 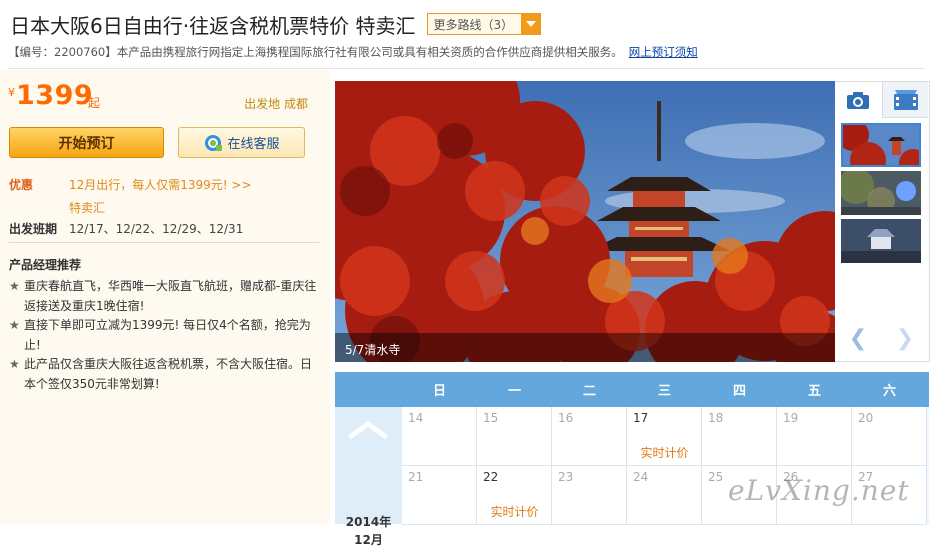 I want to click on calendar-day-cell: 21, so click(x=439, y=495).